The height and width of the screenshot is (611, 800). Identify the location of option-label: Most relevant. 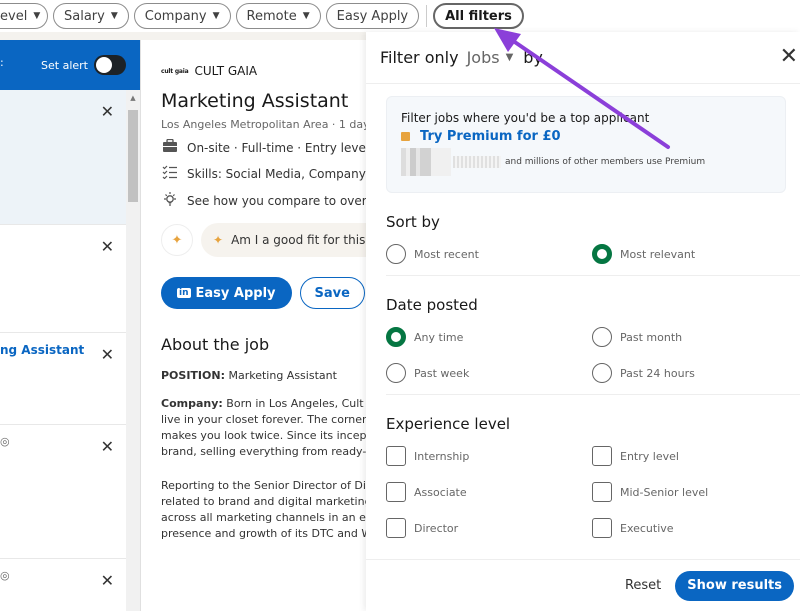
(658, 254).